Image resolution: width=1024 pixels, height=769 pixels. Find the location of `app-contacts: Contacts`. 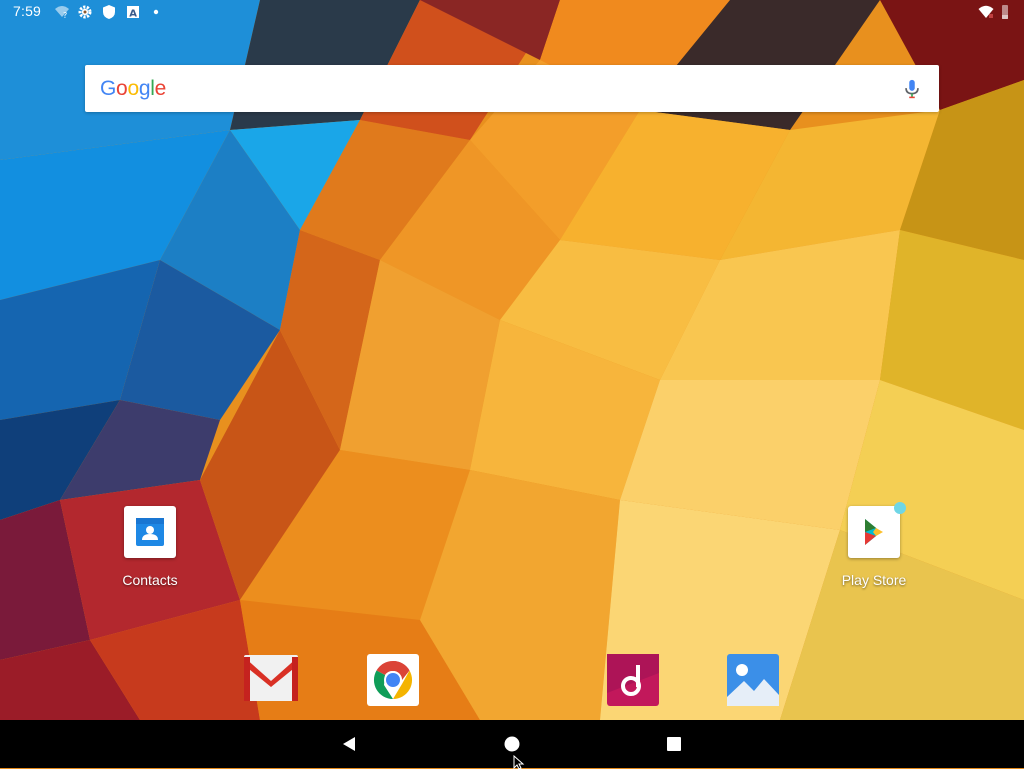

app-contacts: Contacts is located at coordinates (150, 547).